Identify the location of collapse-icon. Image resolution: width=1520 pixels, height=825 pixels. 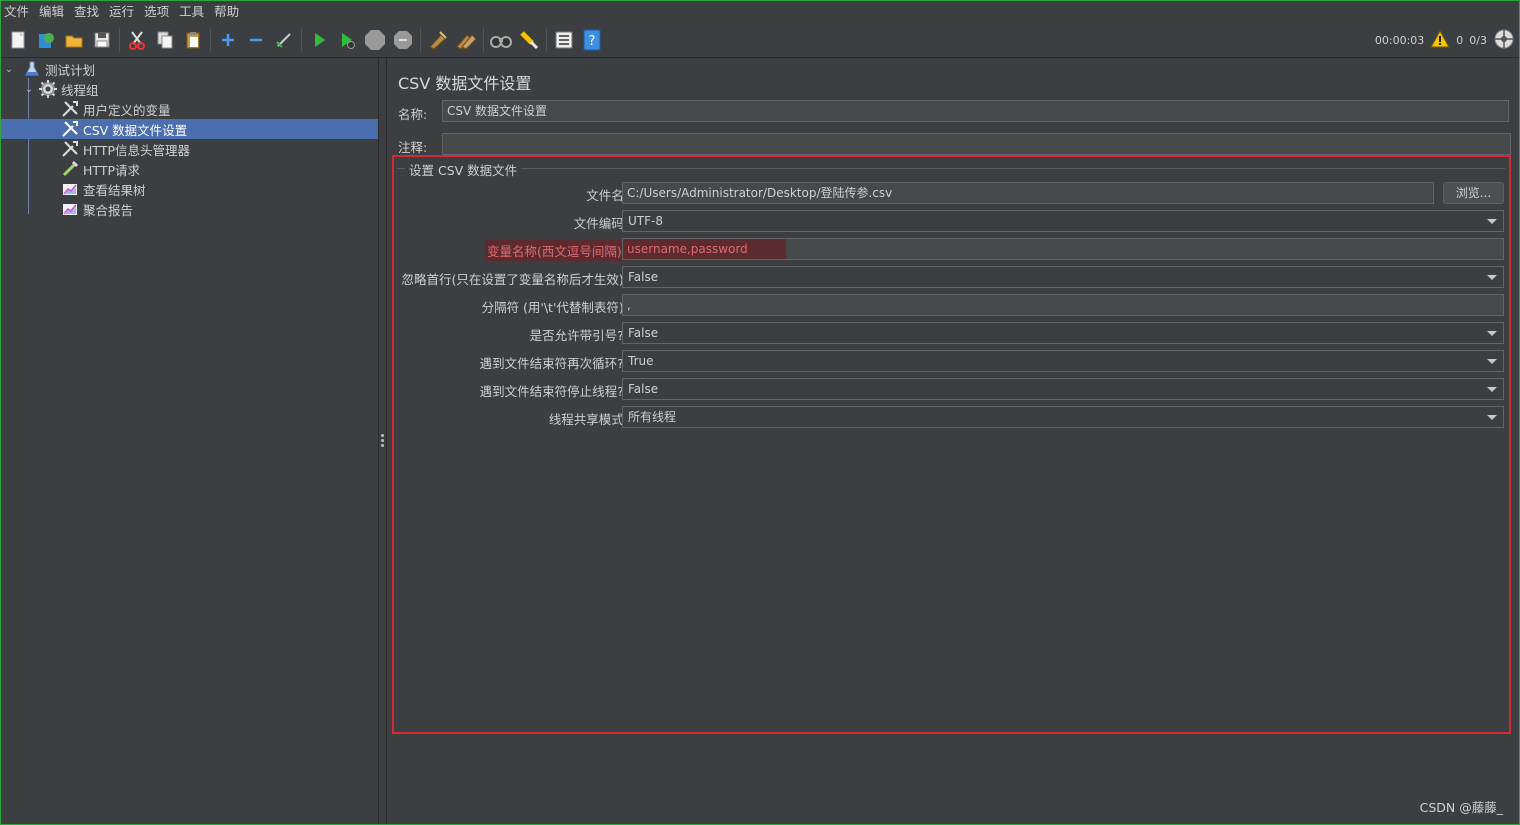
(256, 40).